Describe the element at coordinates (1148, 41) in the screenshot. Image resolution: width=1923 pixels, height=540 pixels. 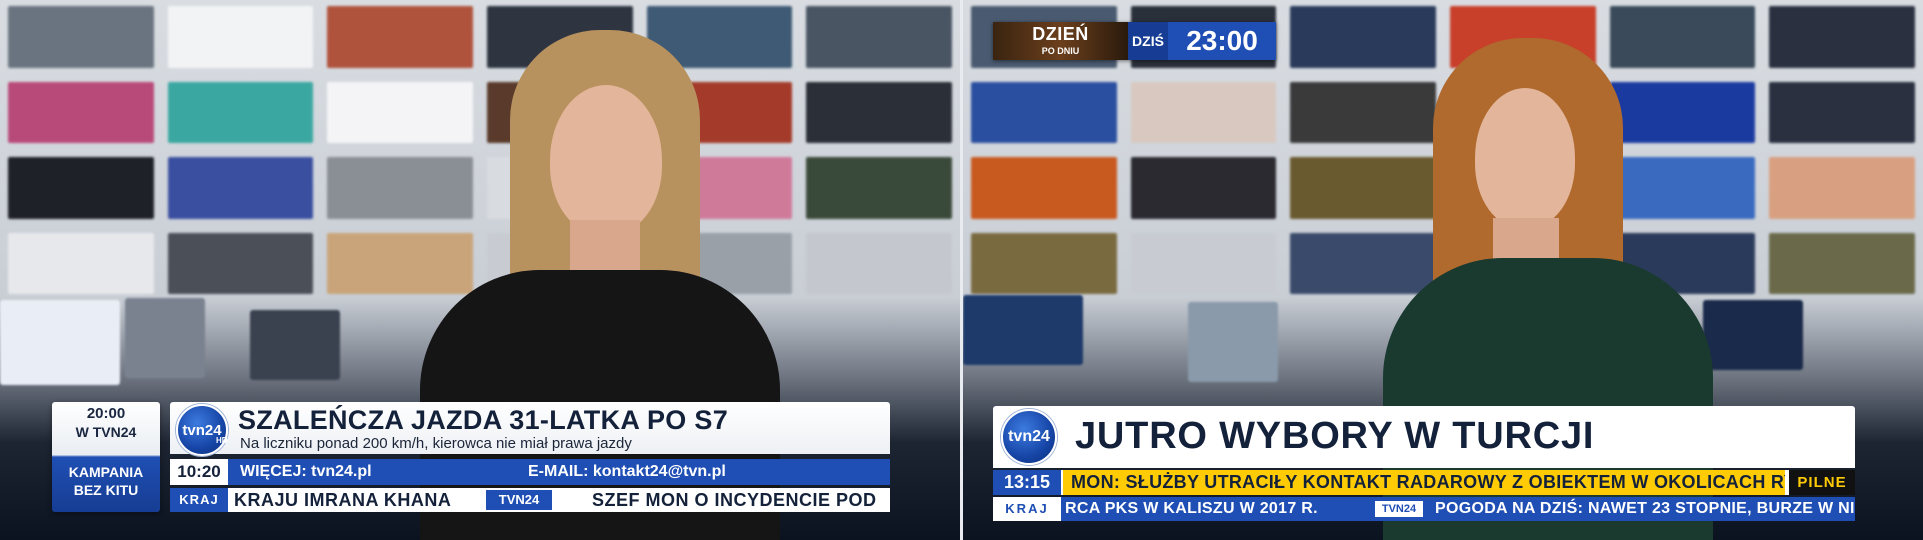
I see `promo-day: DZIŚ` at that location.